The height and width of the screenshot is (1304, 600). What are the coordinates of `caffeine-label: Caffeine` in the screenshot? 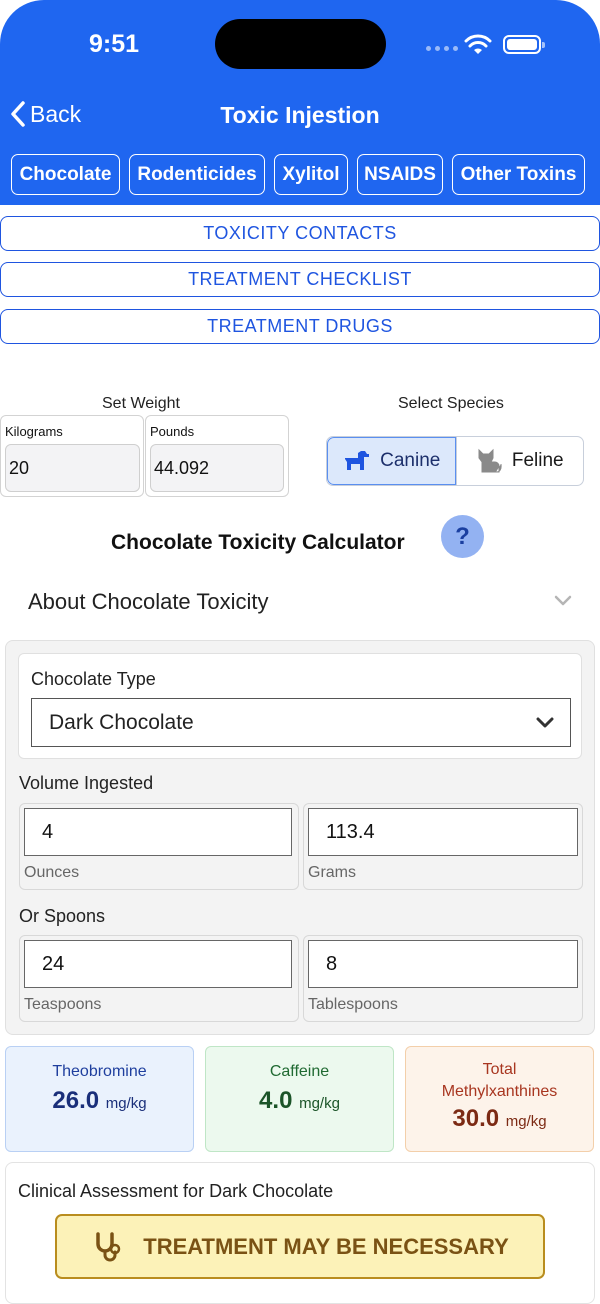 It's located at (299, 1071).